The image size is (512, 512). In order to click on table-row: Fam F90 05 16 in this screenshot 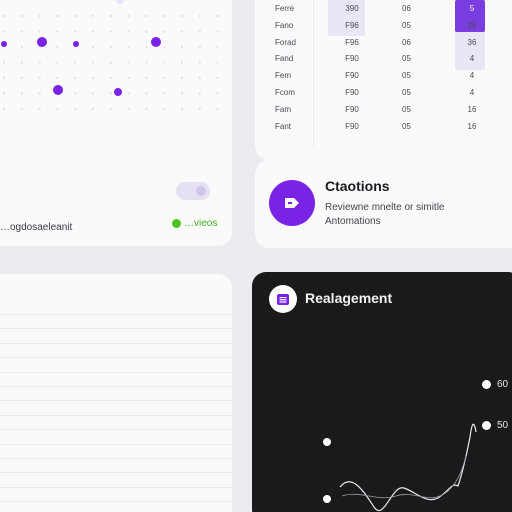, I will do `click(383, 109)`.